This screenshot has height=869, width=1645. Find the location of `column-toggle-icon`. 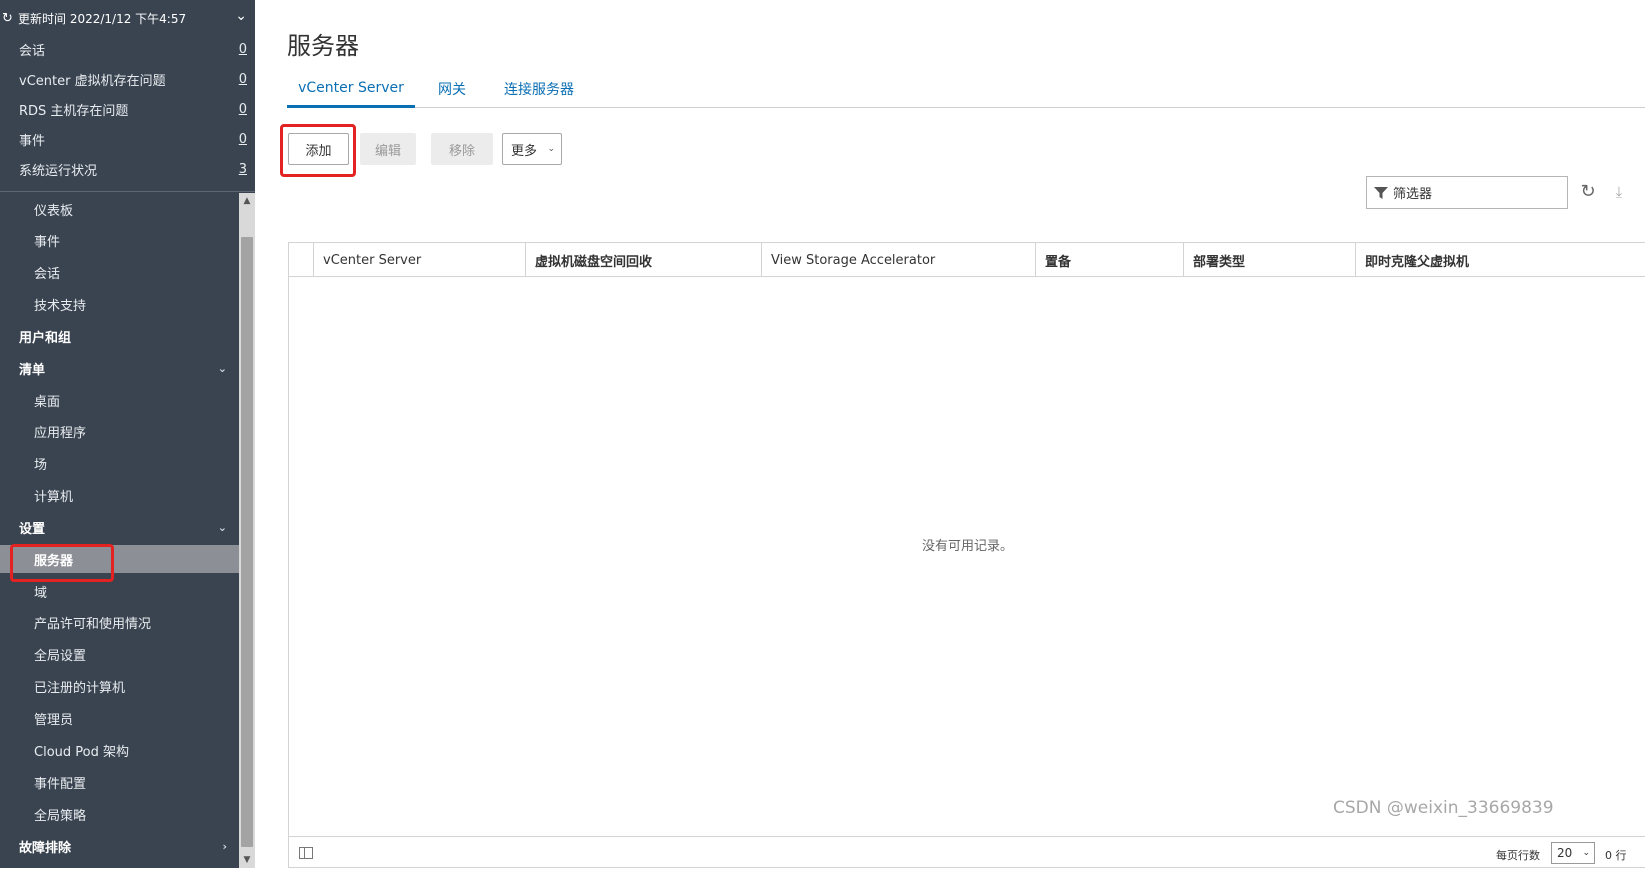

column-toggle-icon is located at coordinates (306, 853).